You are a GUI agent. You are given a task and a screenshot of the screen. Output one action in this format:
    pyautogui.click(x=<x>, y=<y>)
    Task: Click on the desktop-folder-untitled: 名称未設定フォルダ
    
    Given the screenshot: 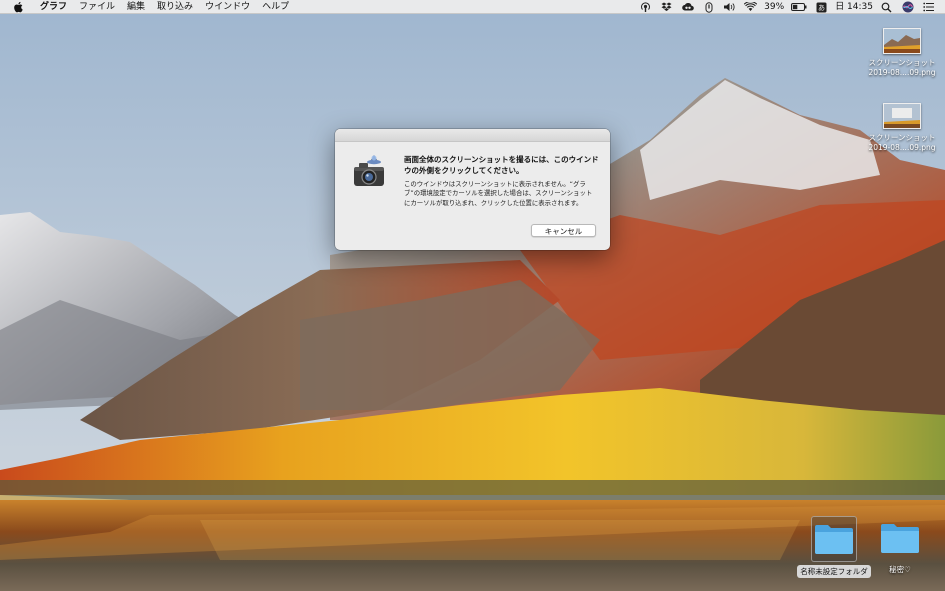 What is the action you would take?
    pyautogui.click(x=834, y=547)
    